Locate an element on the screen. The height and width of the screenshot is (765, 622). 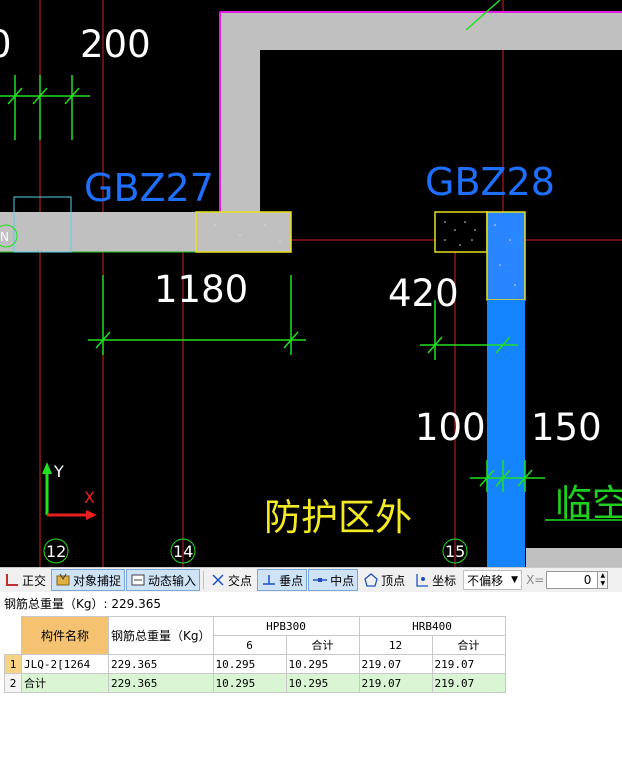
north-mark: N is located at coordinates (4, 237).